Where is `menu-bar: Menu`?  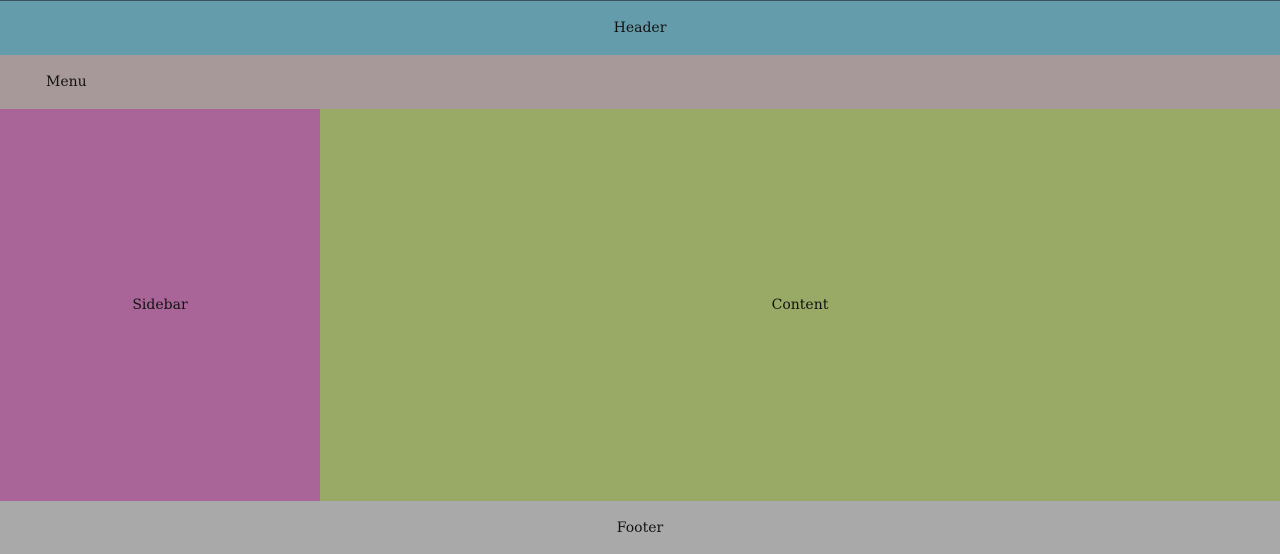 menu-bar: Menu is located at coordinates (640, 82).